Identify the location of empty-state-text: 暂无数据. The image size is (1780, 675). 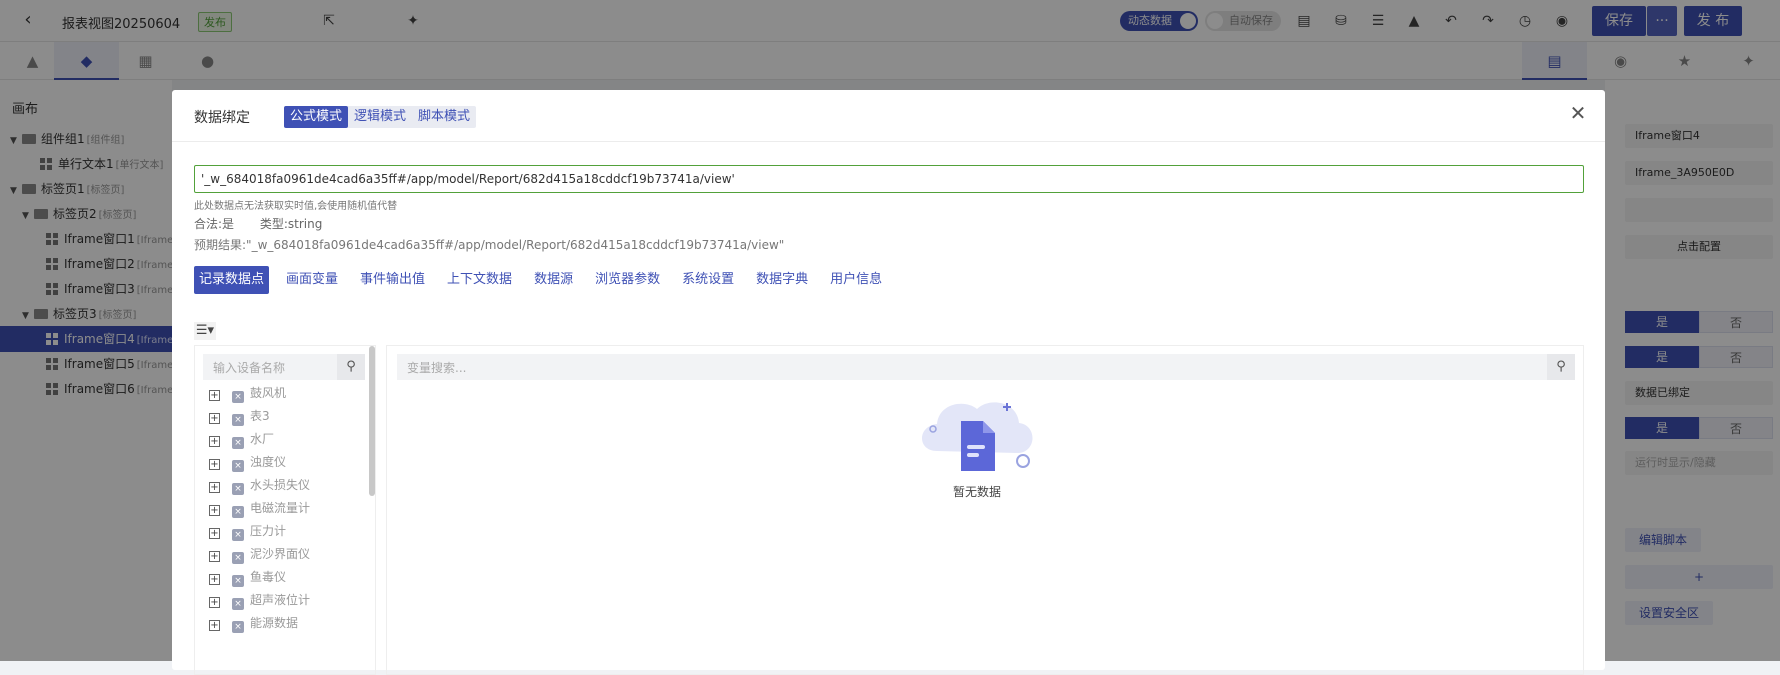
(976, 492).